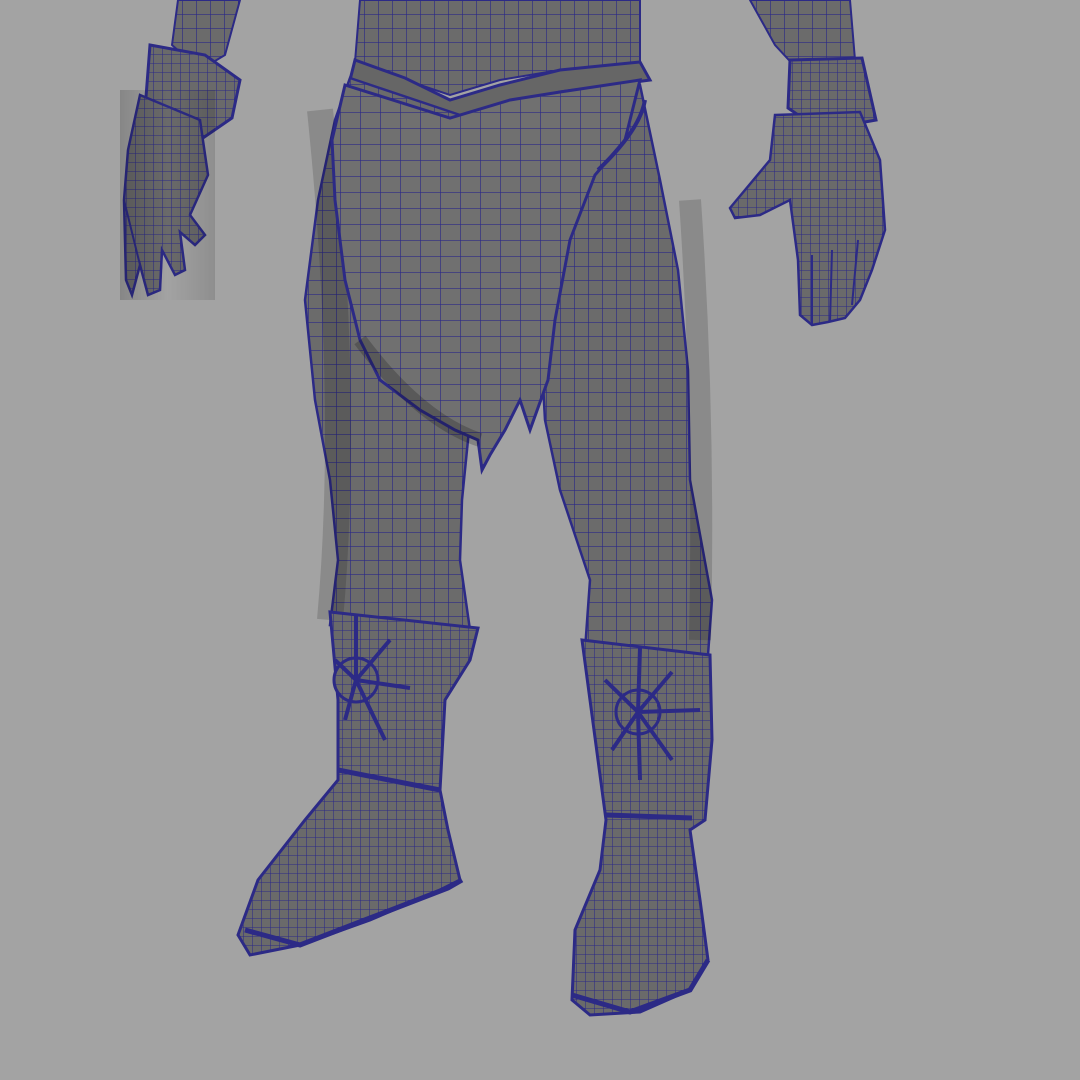 This screenshot has height=1080, width=1080. I want to click on right-hand, so click(807, 218).